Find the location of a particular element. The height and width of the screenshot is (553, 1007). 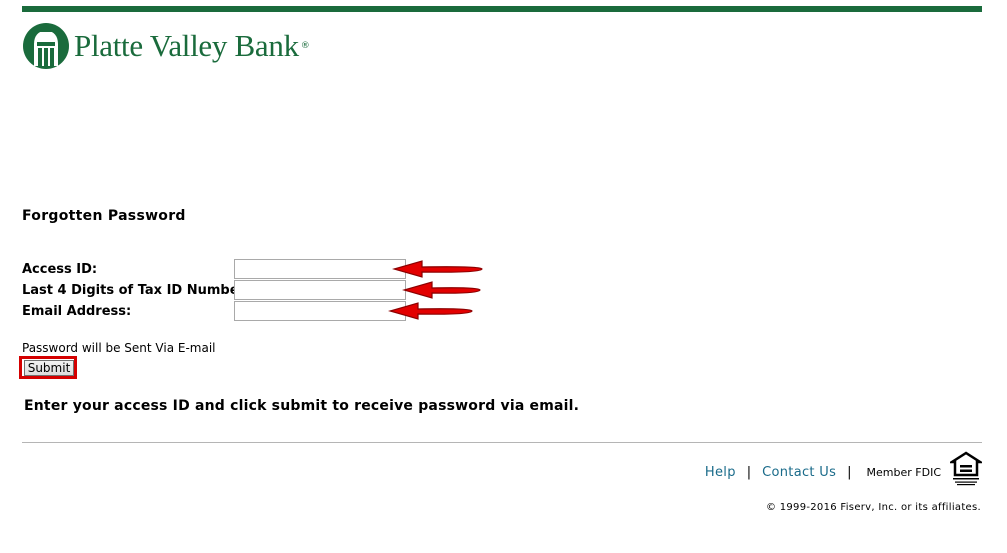

footer-divider is located at coordinates (502, 442).